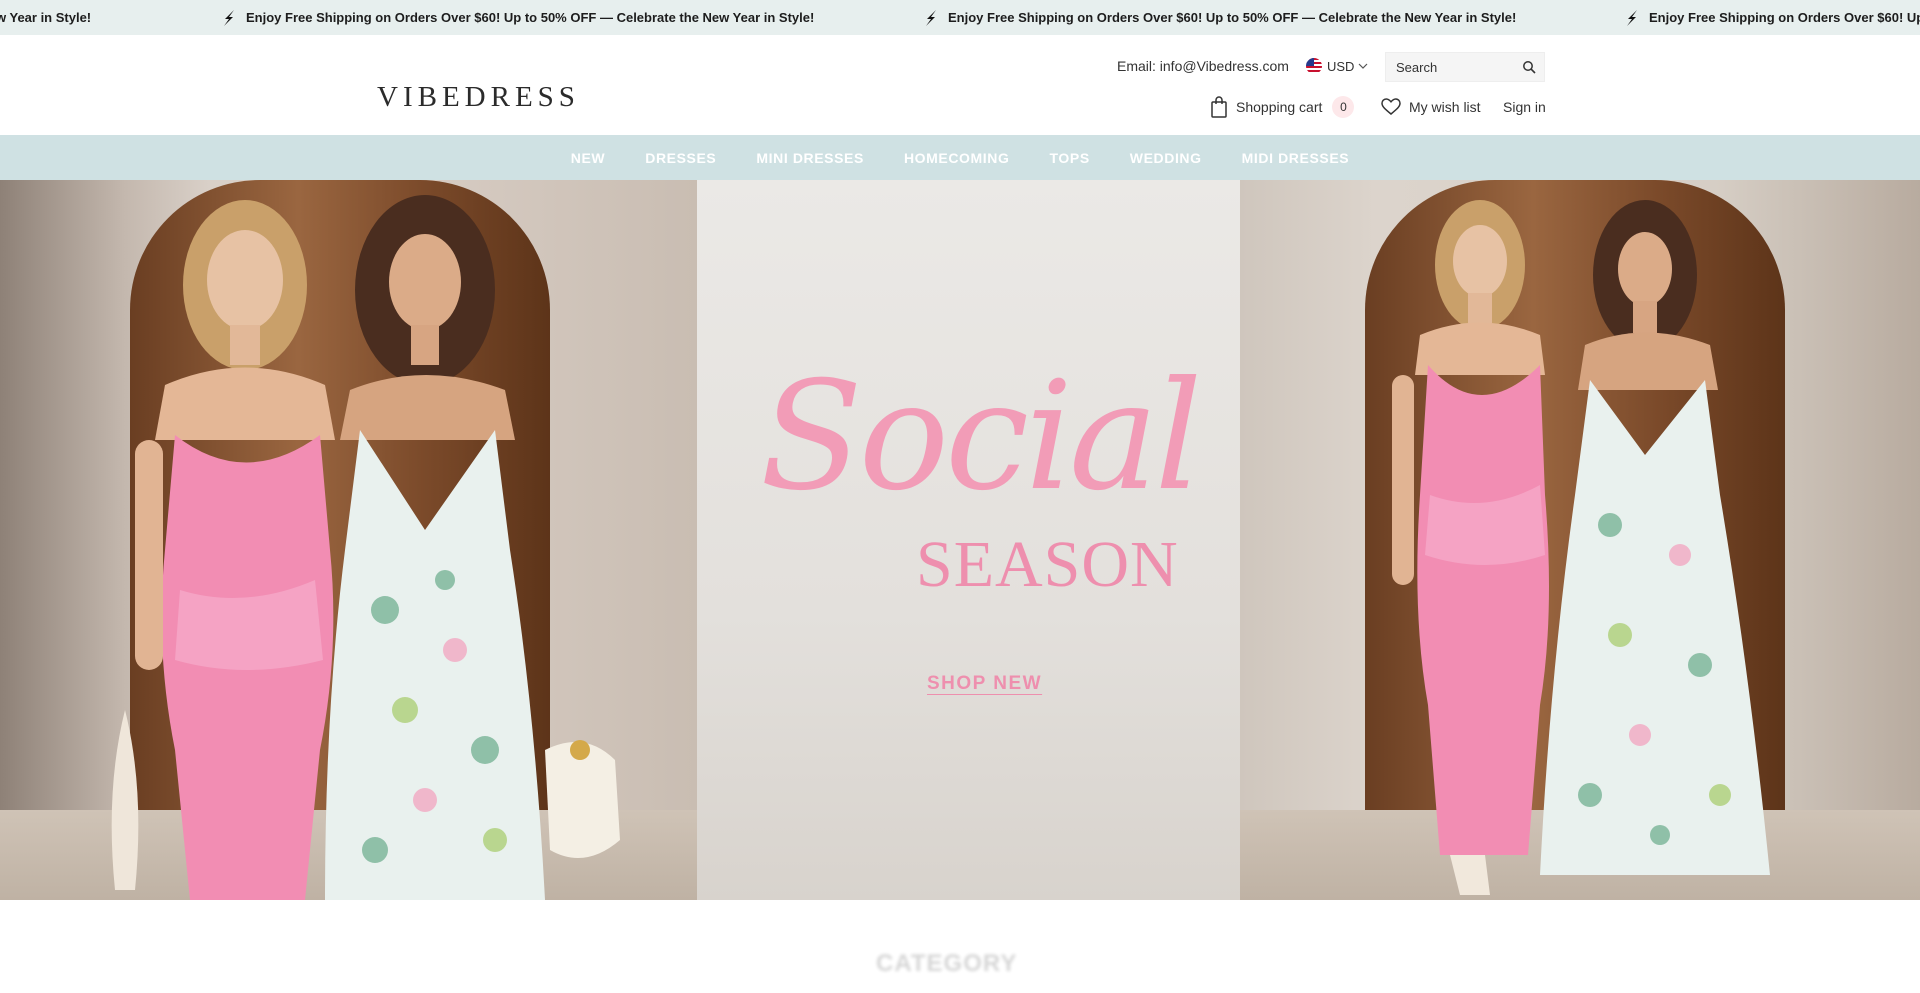 The height and width of the screenshot is (993, 1920). I want to click on contact-email: Email: info@Vibedress.com, so click(1203, 66).